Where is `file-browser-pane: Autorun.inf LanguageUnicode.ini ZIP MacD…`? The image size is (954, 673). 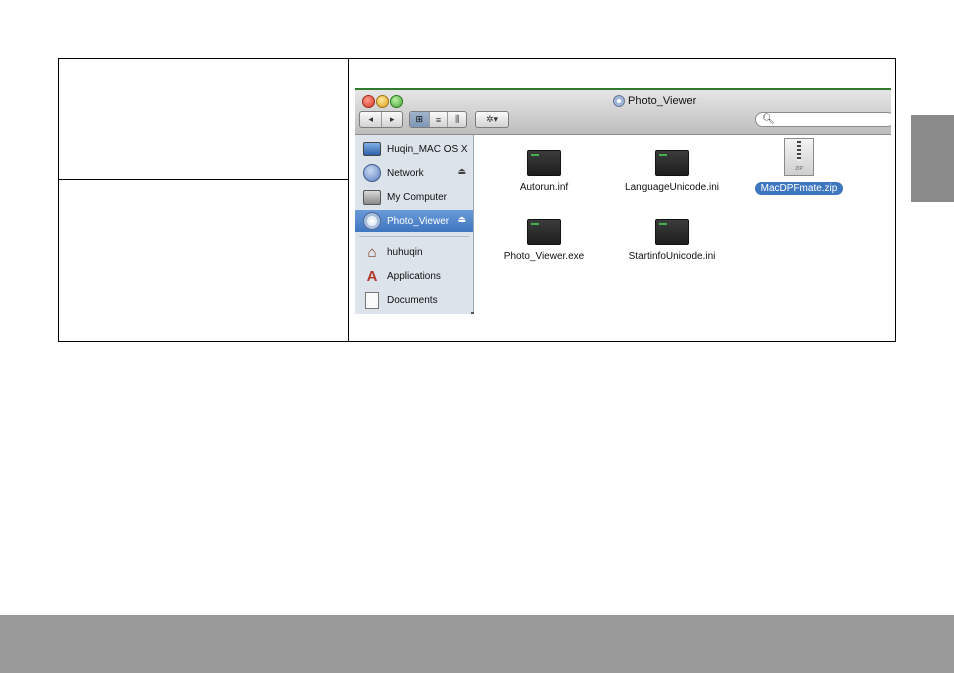
file-browser-pane: Autorun.inf LanguageUnicode.ini ZIP MacD… is located at coordinates (682, 224).